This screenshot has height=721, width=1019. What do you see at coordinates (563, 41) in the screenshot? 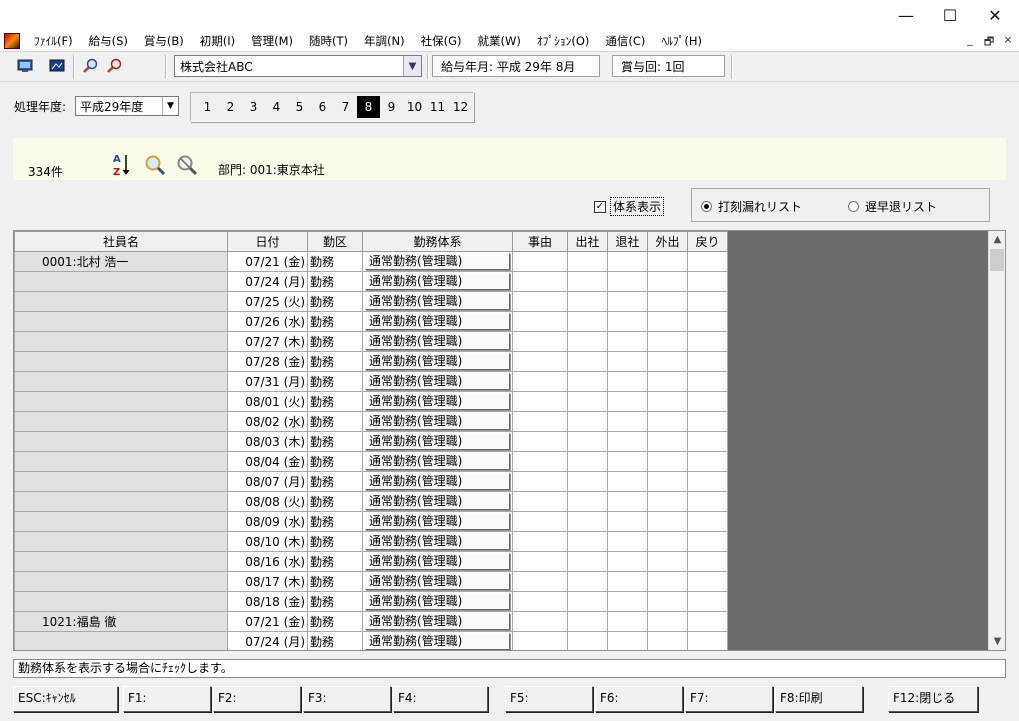
I see `menu-item-9: ｵﾌﾟｼｮﾝ(O)` at bounding box center [563, 41].